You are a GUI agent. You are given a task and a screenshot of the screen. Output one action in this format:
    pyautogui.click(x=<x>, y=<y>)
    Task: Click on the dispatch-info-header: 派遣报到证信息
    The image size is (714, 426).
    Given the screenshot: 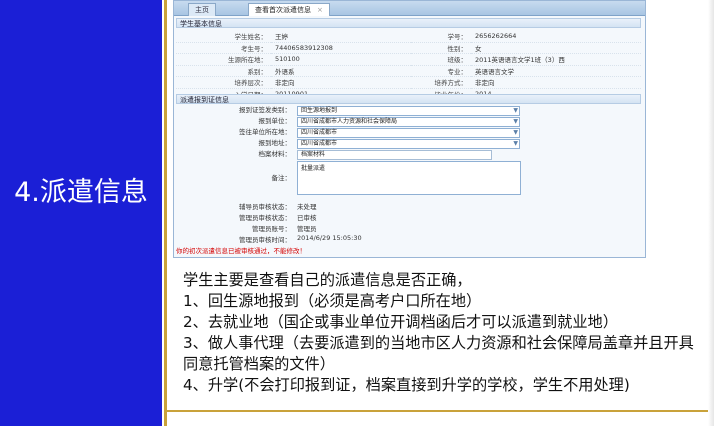 What is the action you would take?
    pyautogui.click(x=408, y=99)
    